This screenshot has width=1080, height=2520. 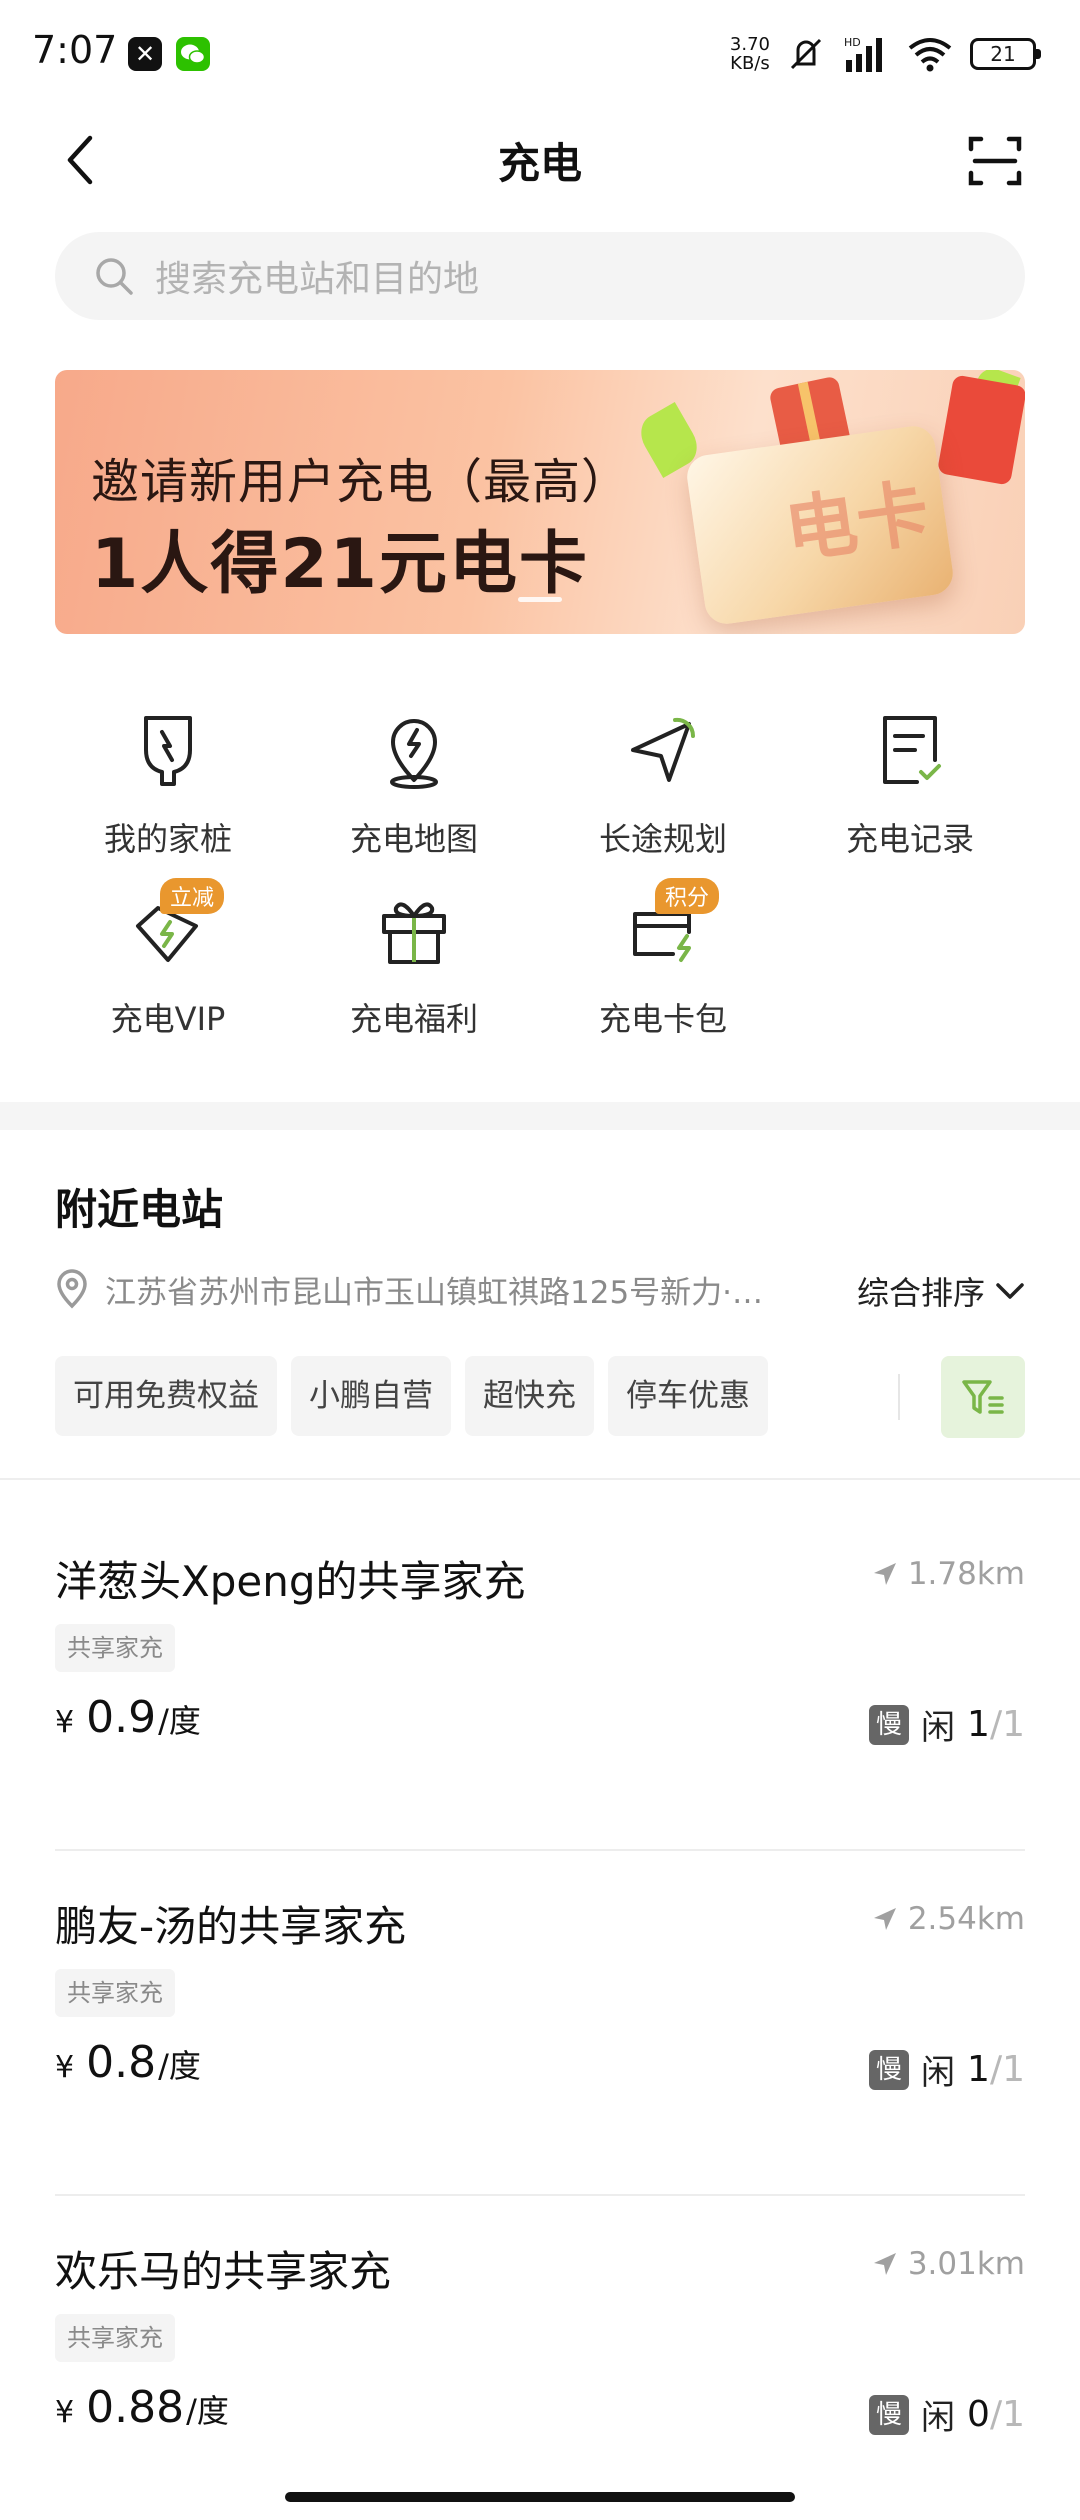 What do you see at coordinates (135, 2407) in the screenshot?
I see `price-value: 0.88` at bounding box center [135, 2407].